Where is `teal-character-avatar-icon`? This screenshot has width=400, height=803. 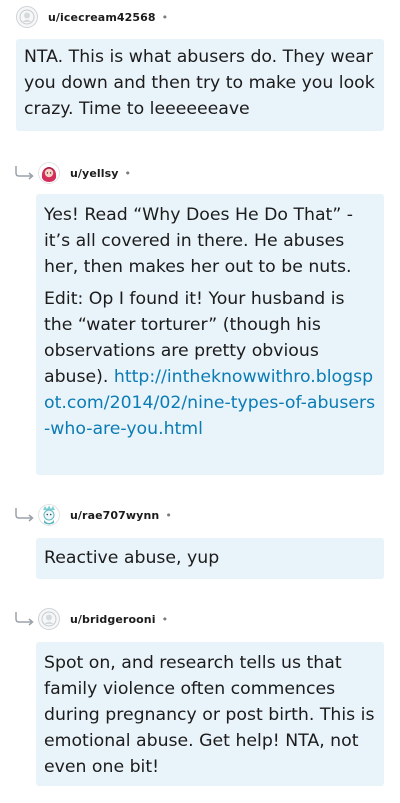 teal-character-avatar-icon is located at coordinates (49, 515).